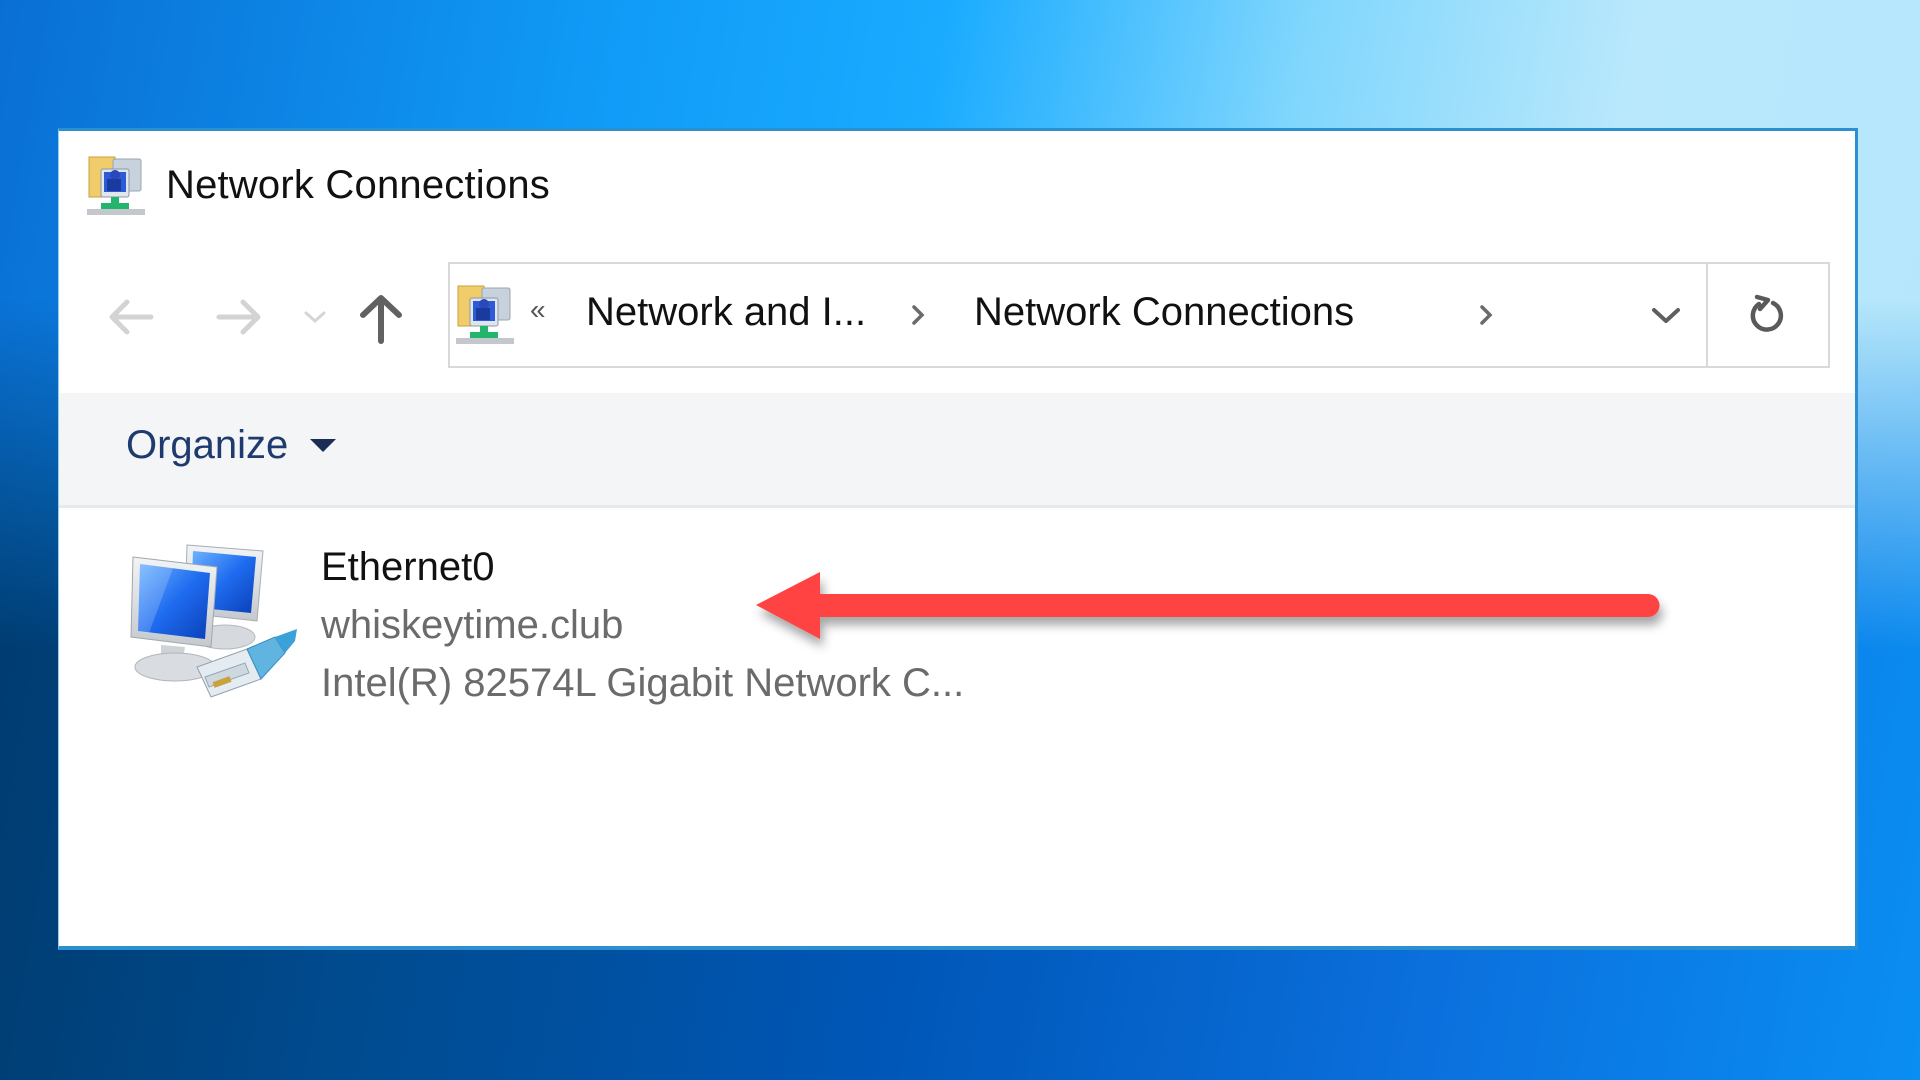  I want to click on address-history-dropdown, so click(1666, 316).